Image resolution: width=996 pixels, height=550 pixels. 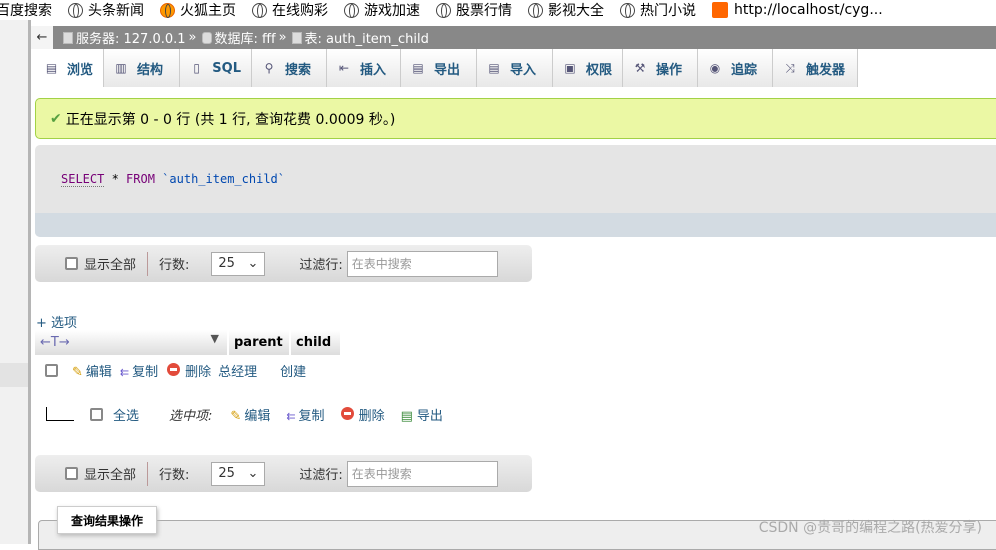 I want to click on delete-icon, so click(x=347, y=413).